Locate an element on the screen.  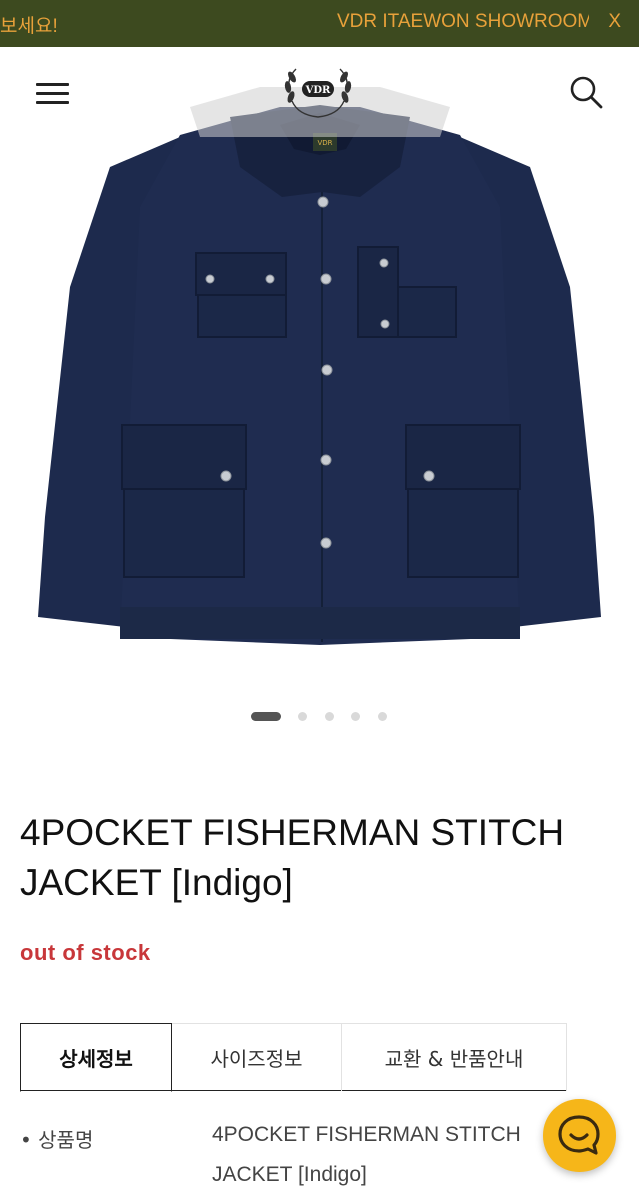
chat-bubble-icon is located at coordinates (579, 1135).